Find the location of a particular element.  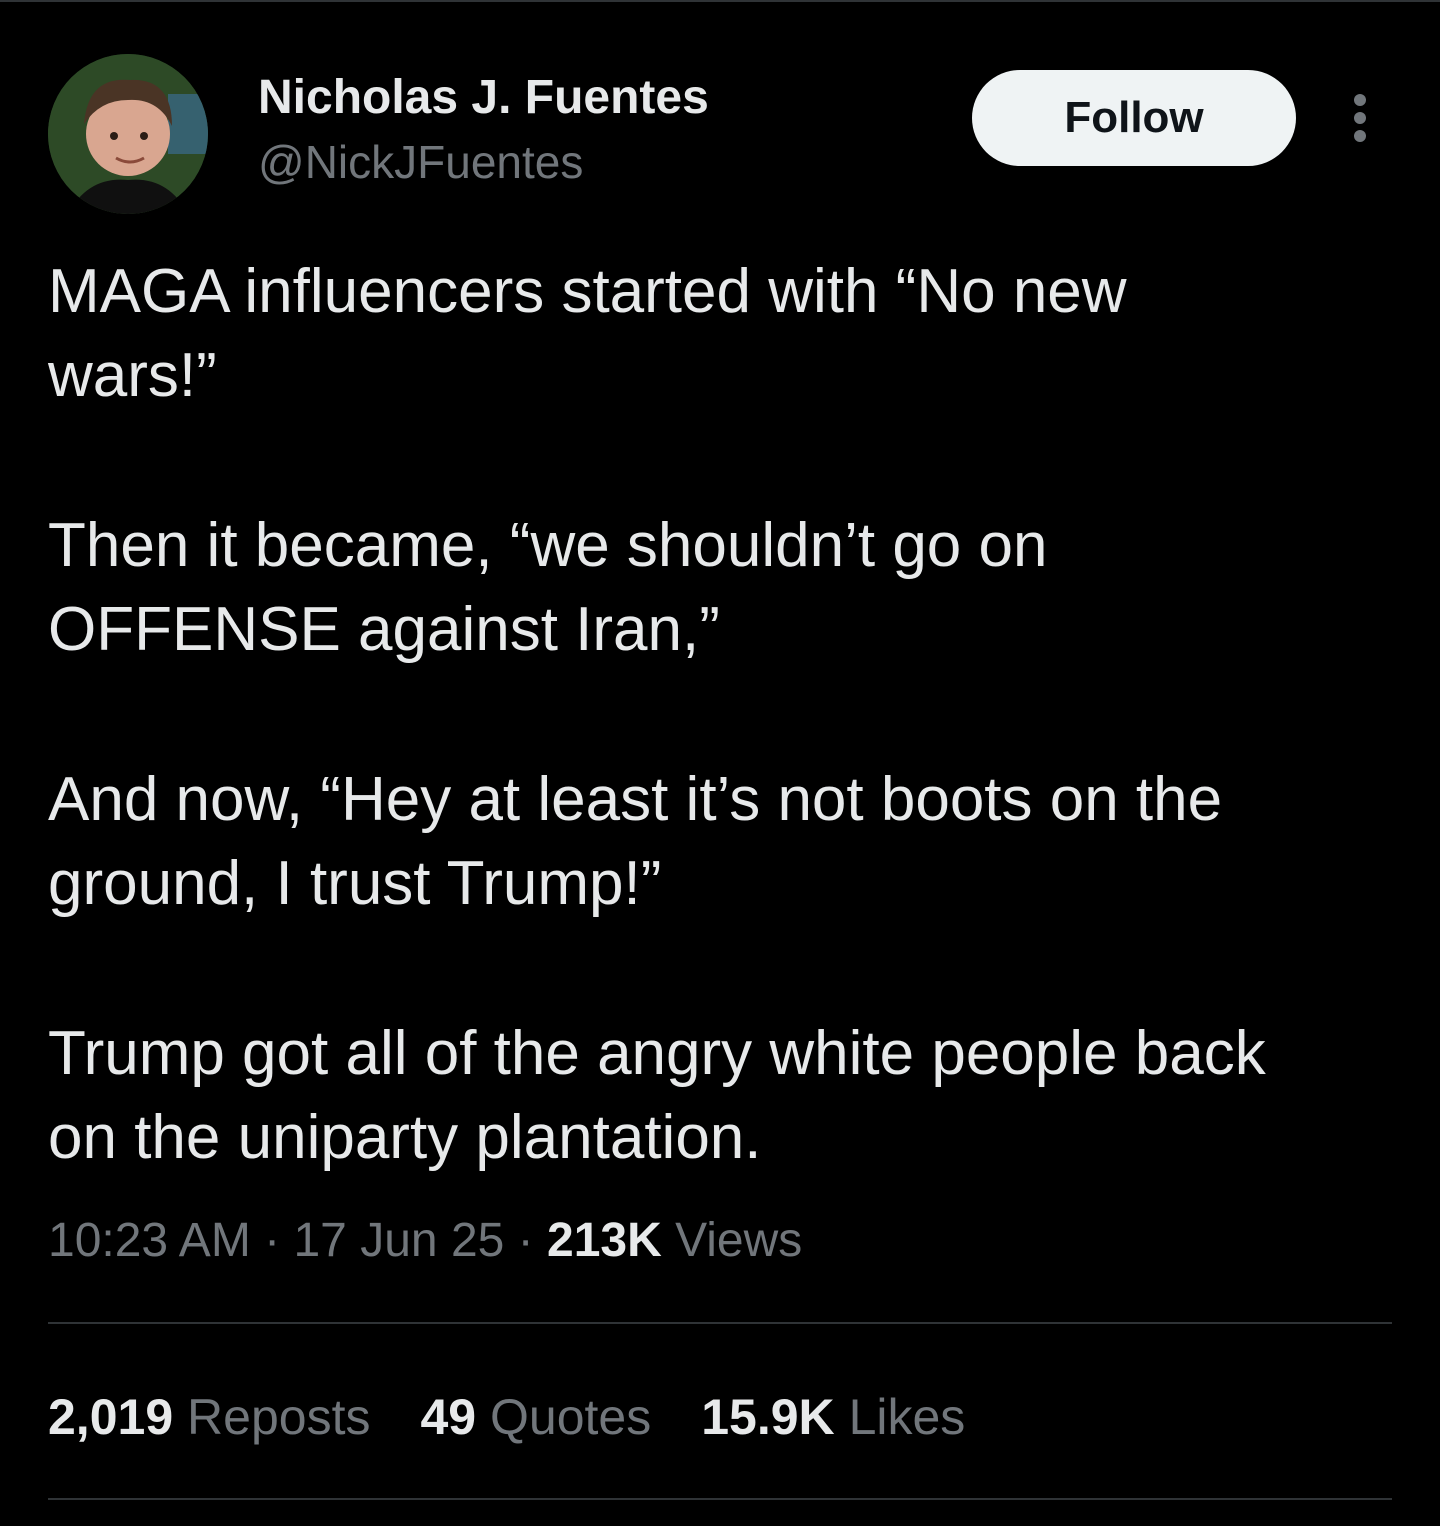

quotes-stat: 49 Quotes is located at coordinates (535, 1417).